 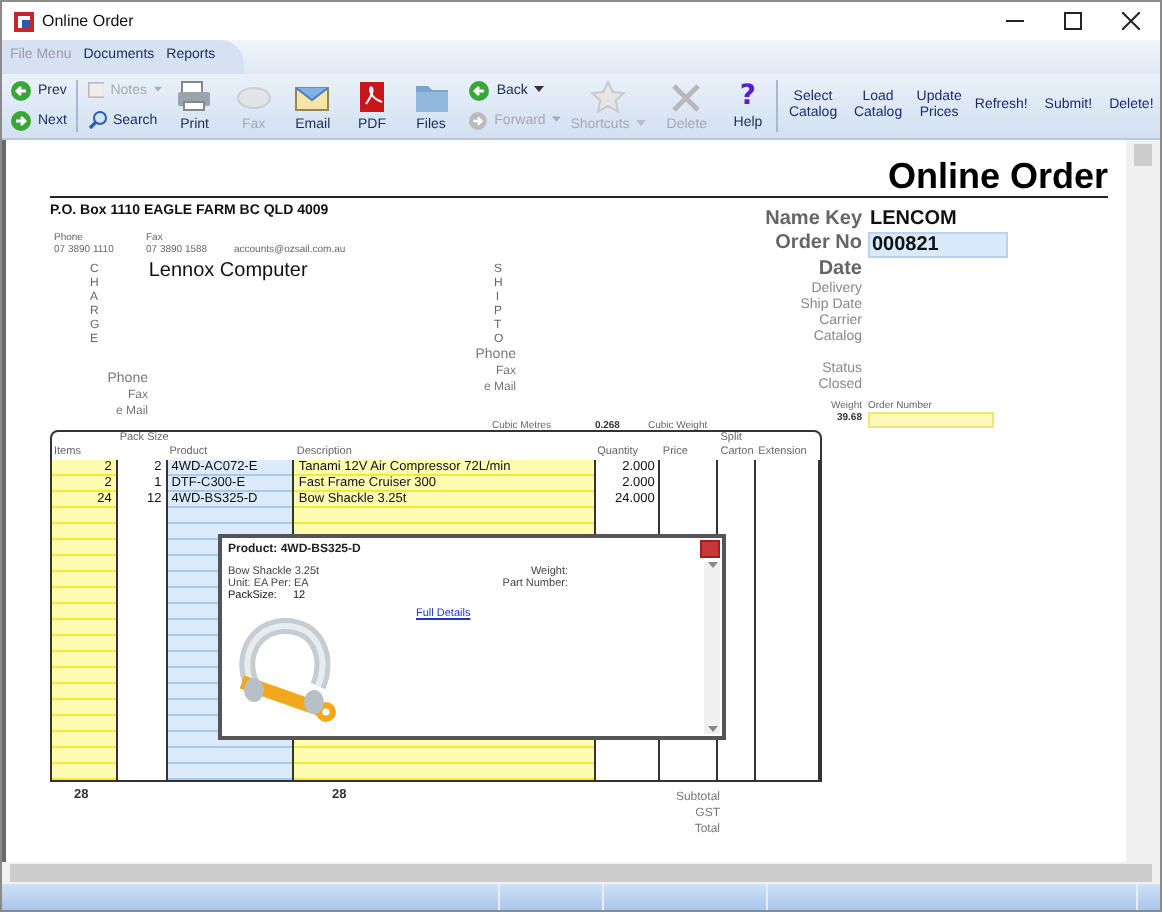 I want to click on search-icon, so click(x=97, y=120).